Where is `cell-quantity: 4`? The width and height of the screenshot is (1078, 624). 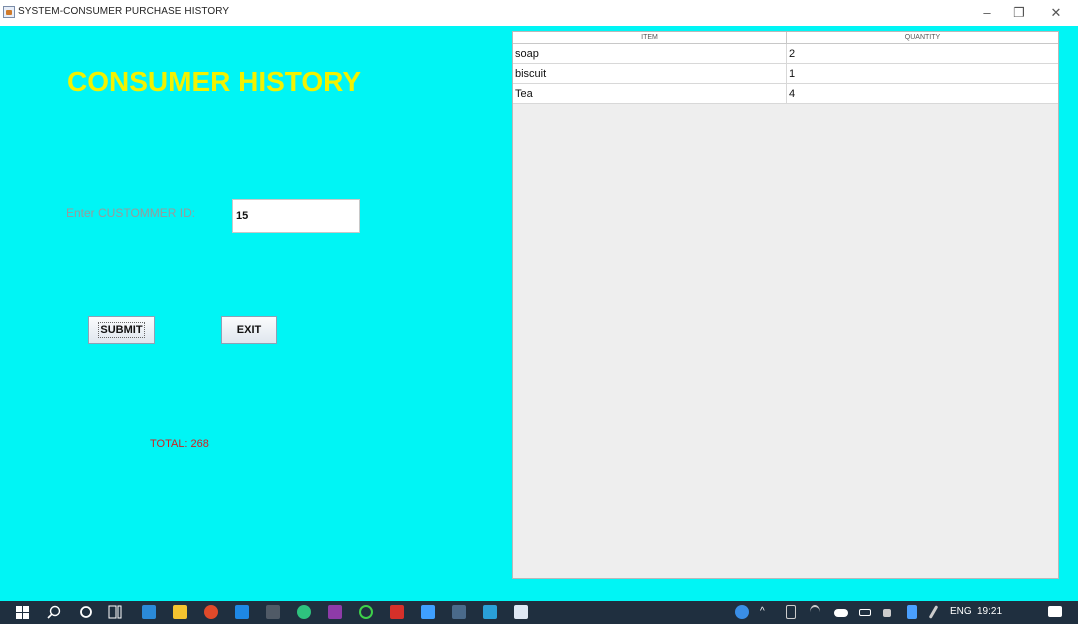
cell-quantity: 4 is located at coordinates (792, 94).